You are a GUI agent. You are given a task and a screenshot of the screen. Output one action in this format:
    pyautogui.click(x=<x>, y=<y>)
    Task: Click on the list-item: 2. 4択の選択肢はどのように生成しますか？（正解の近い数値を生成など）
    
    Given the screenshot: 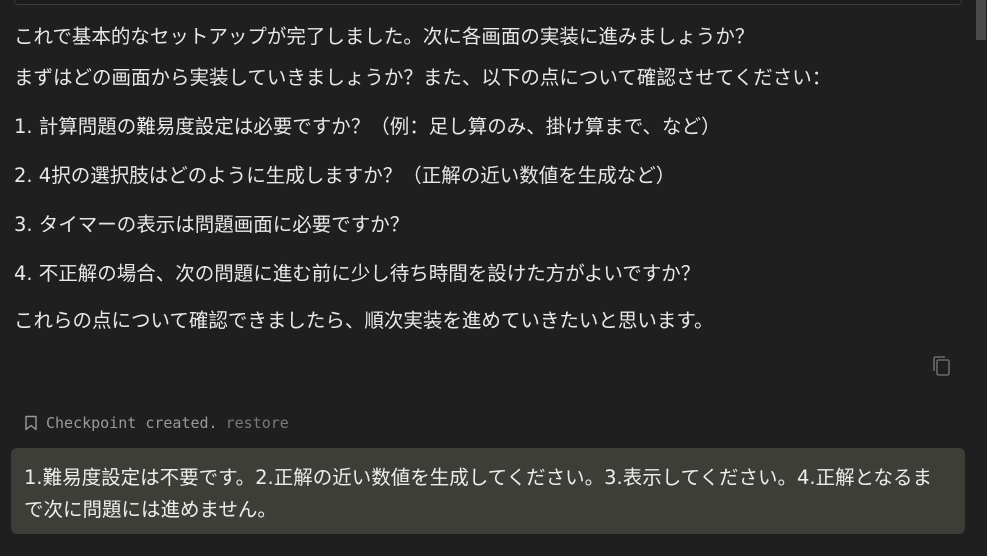 What is the action you would take?
    pyautogui.click(x=345, y=175)
    